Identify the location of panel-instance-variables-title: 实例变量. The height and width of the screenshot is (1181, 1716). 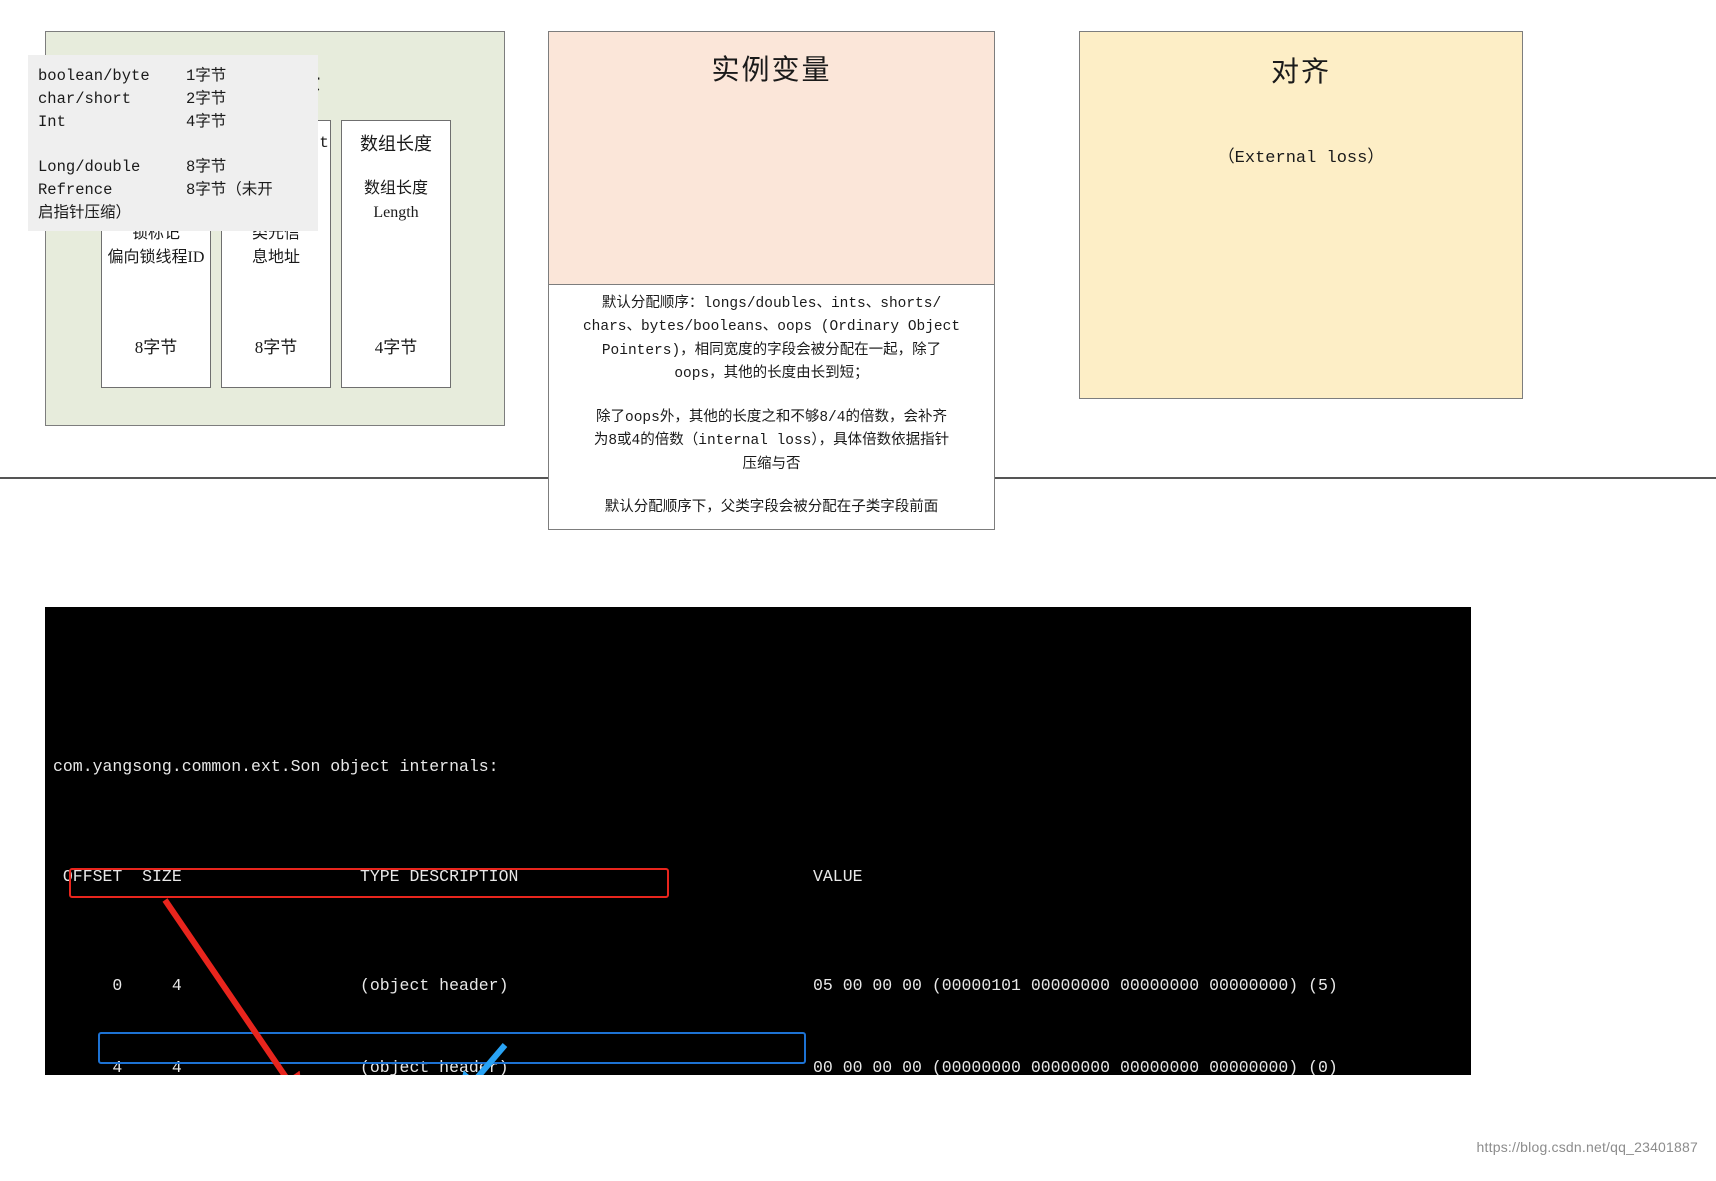
(771, 70).